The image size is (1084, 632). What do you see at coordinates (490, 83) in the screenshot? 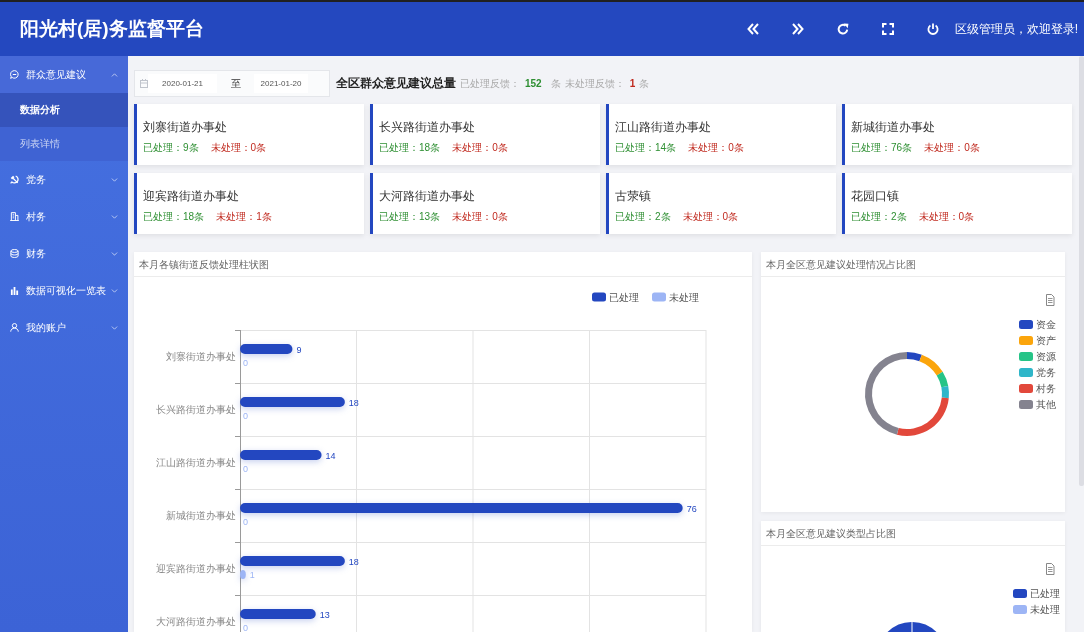
I see `processed-label: 已处理反馈：` at bounding box center [490, 83].